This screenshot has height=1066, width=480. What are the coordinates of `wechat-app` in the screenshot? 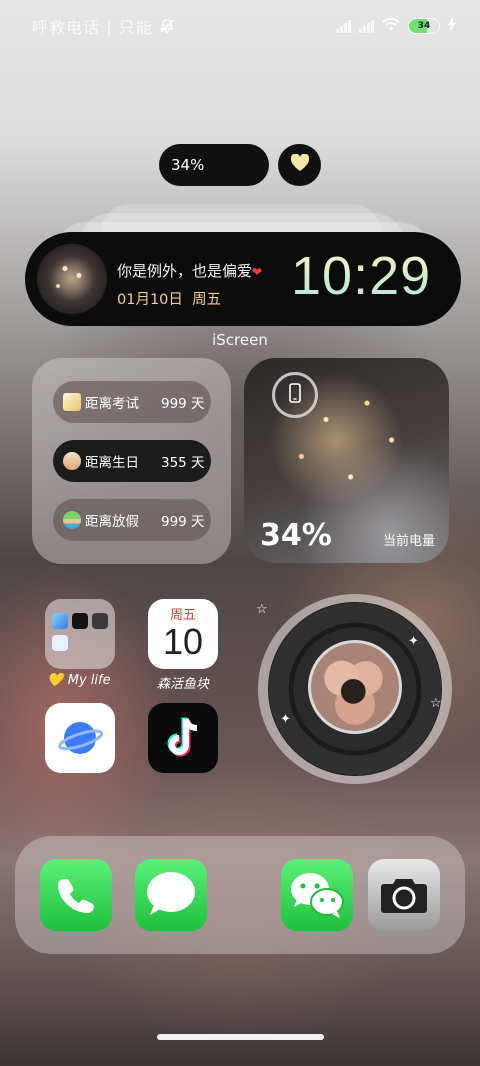 It's located at (317, 895).